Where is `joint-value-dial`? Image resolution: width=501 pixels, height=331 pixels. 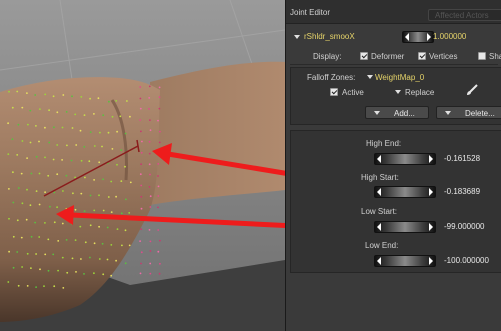
joint-value-dial is located at coordinates (418, 37).